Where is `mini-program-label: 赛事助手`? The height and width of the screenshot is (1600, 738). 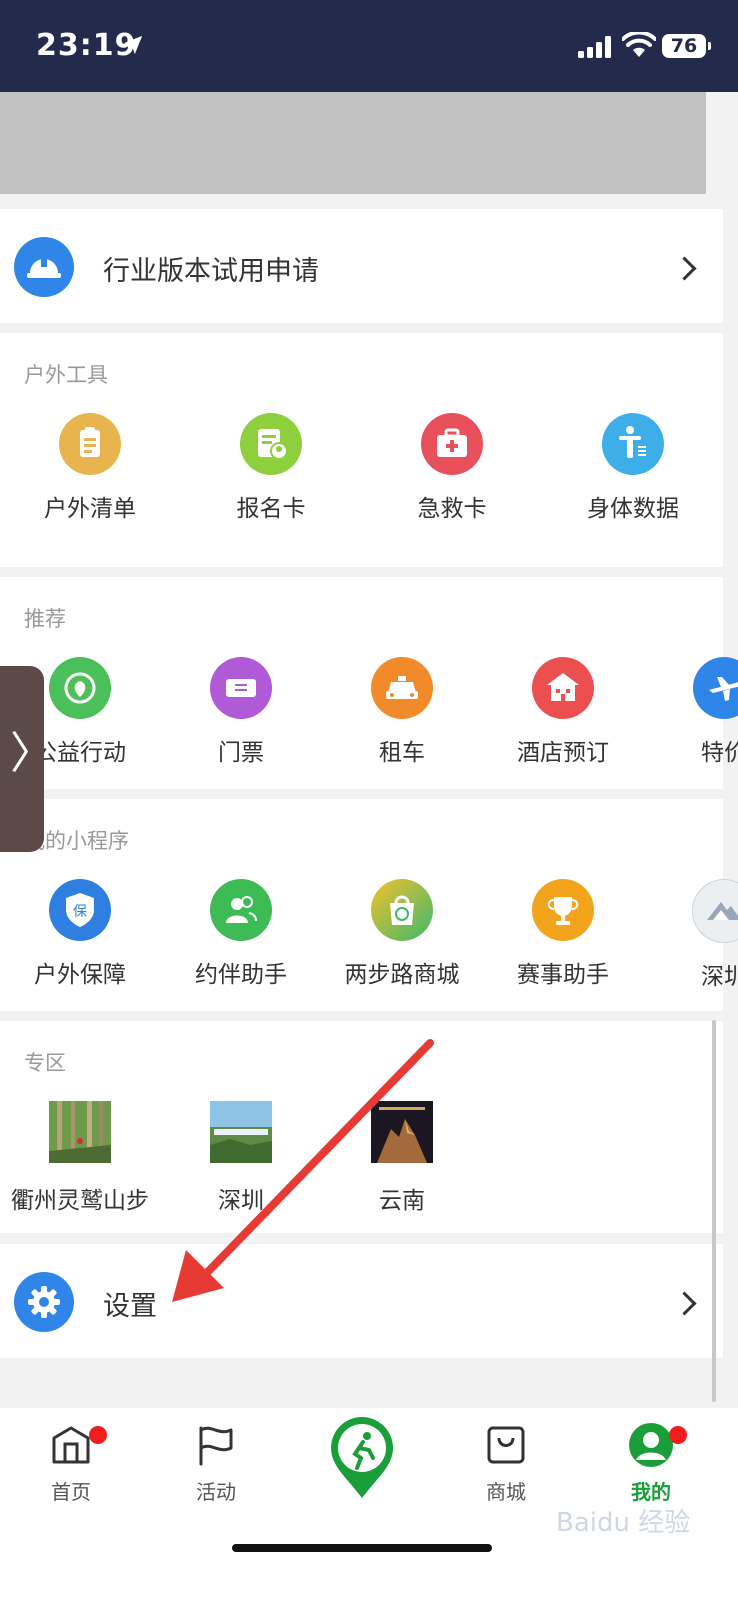
mini-program-label: 赛事助手 is located at coordinates (563, 975).